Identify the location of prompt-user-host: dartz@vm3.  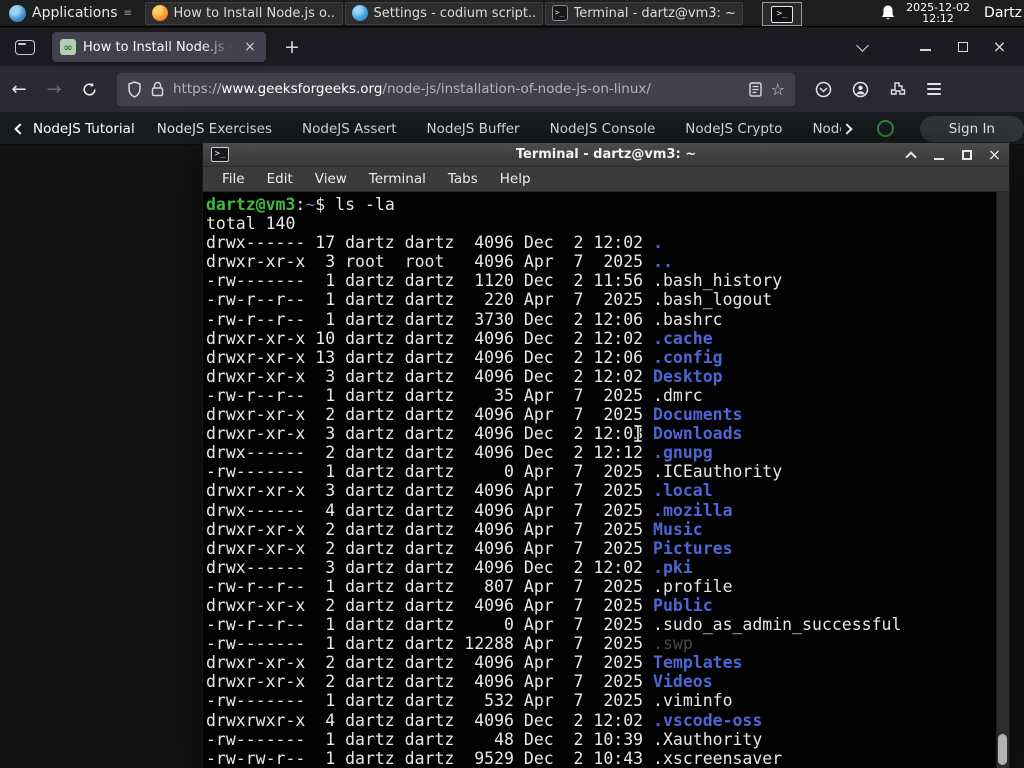
(251, 204).